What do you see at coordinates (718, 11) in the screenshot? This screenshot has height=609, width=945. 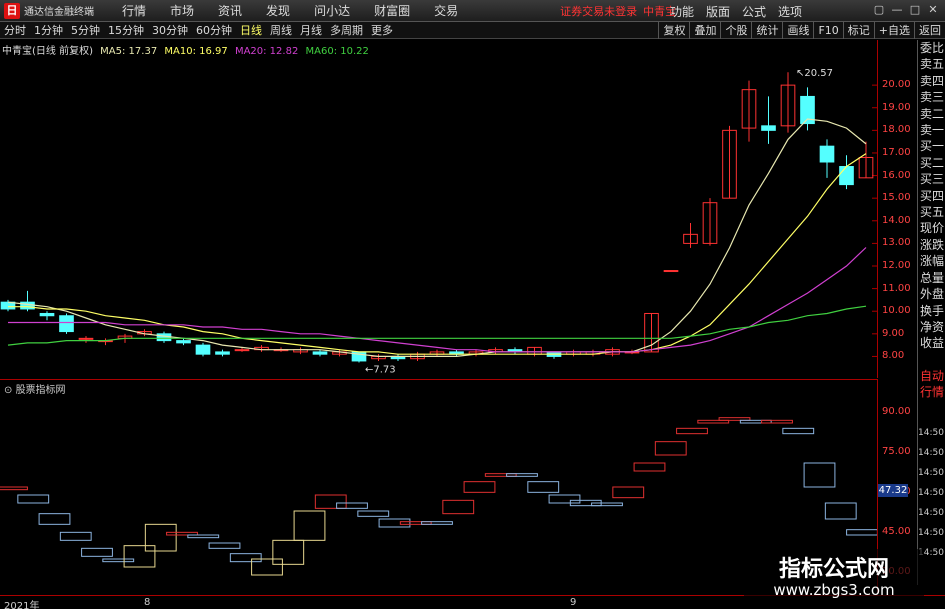 I see `menu-layout: 版面` at bounding box center [718, 11].